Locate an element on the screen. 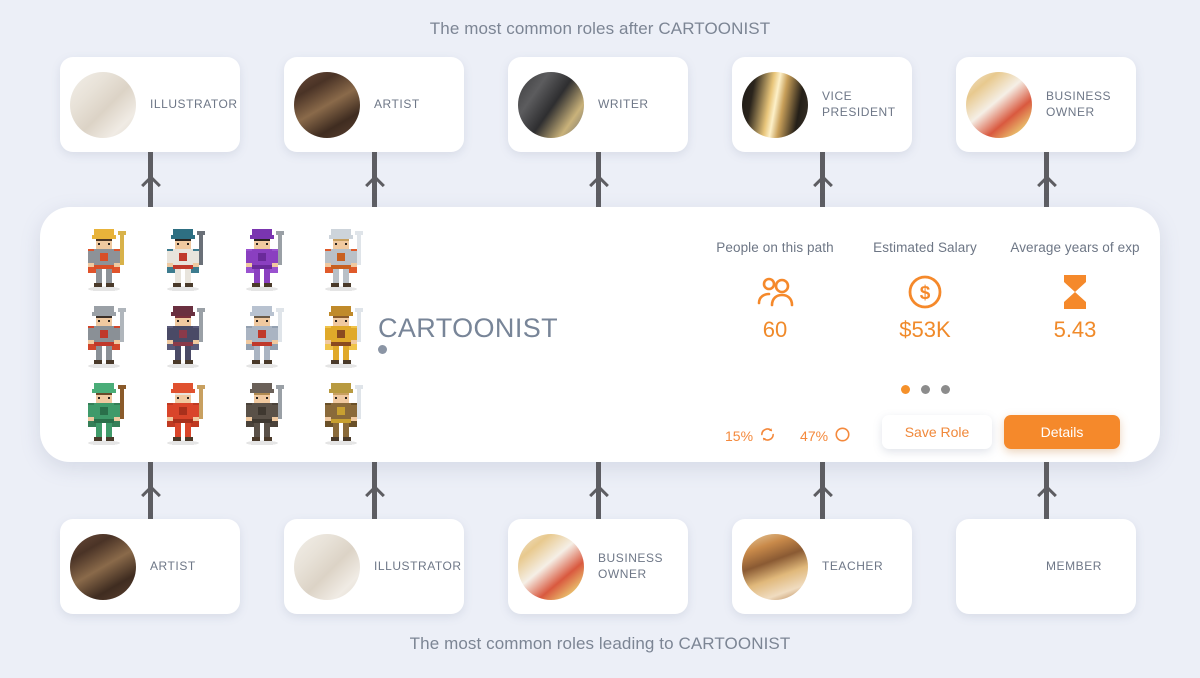 The image size is (1200, 678). stat-block: People on this path 60 is located at coordinates (775, 291).